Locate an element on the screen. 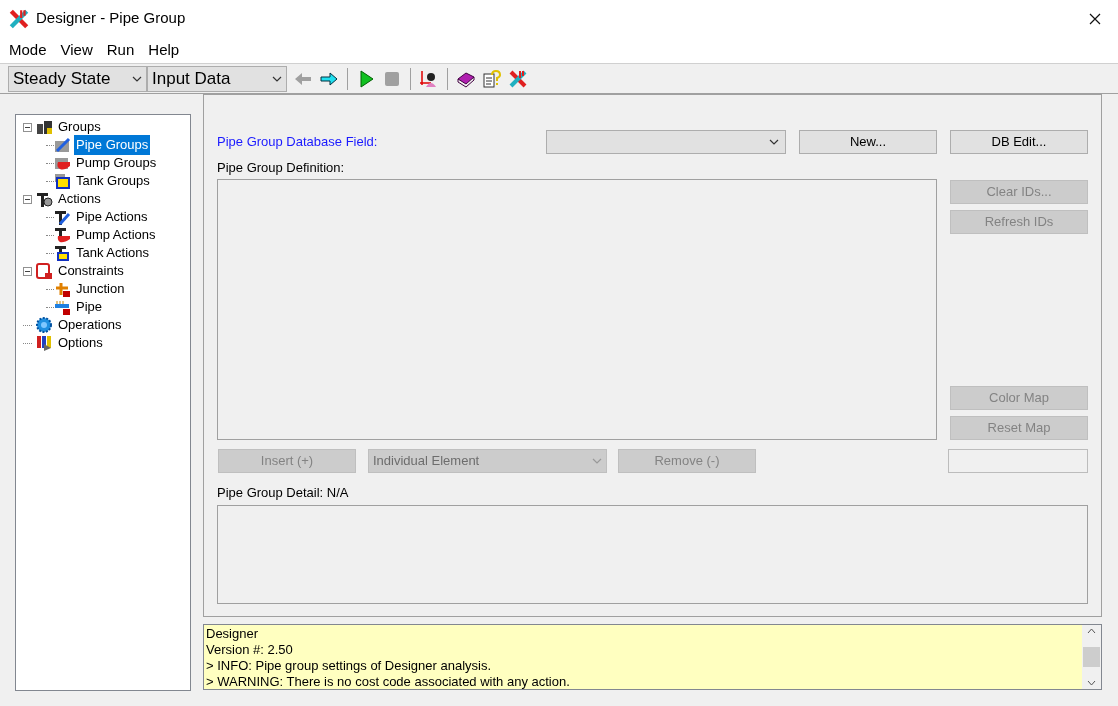 Image resolution: width=1118 pixels, height=706 pixels. menu-item: Mode is located at coordinates (28, 50).